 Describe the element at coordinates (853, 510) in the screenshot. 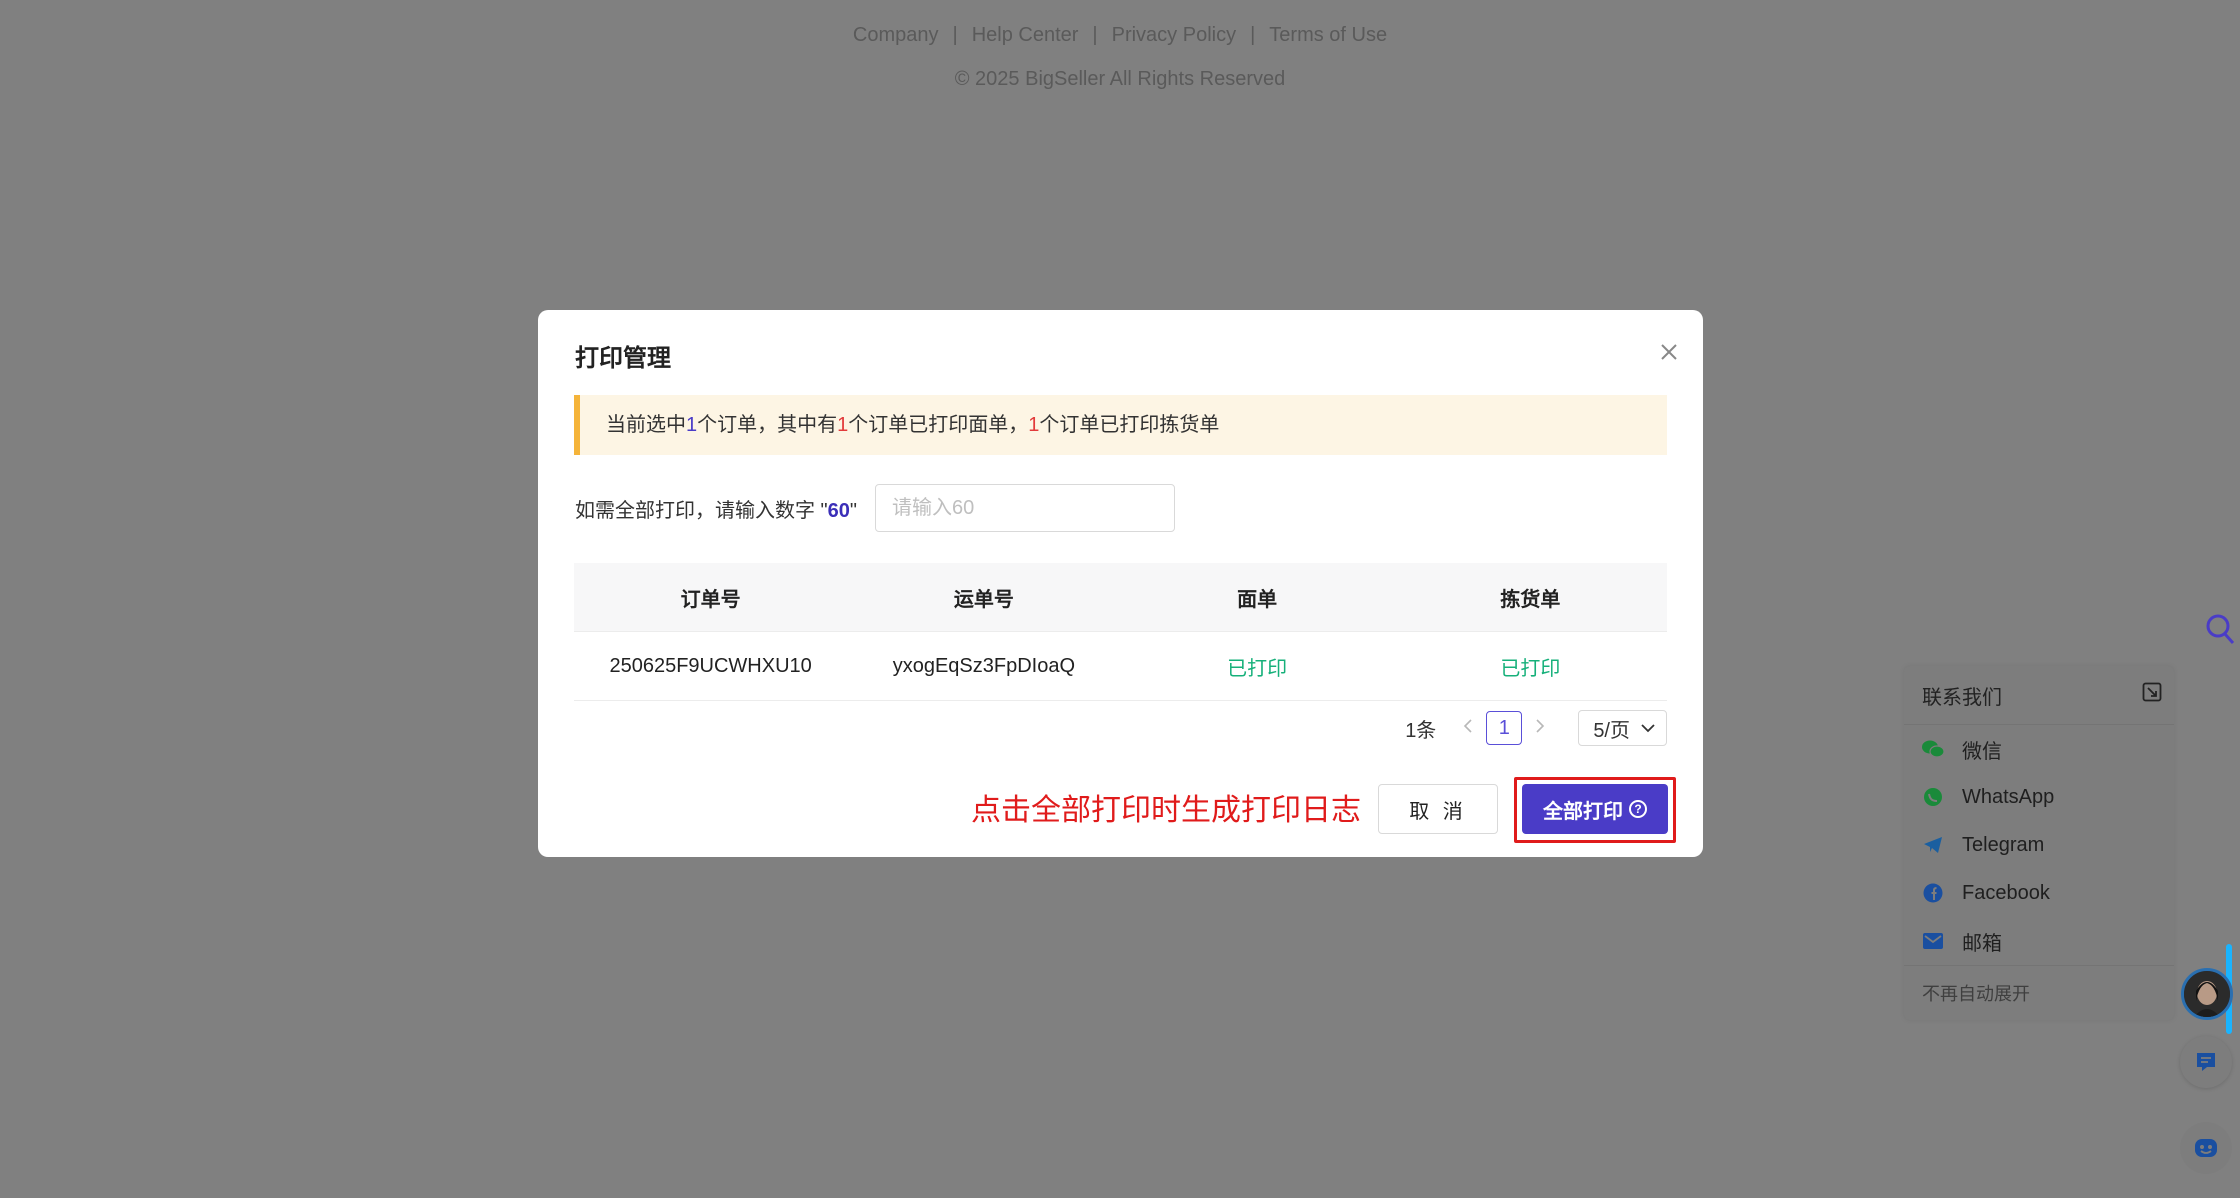

I see `confirm-label-suffix: "` at that location.